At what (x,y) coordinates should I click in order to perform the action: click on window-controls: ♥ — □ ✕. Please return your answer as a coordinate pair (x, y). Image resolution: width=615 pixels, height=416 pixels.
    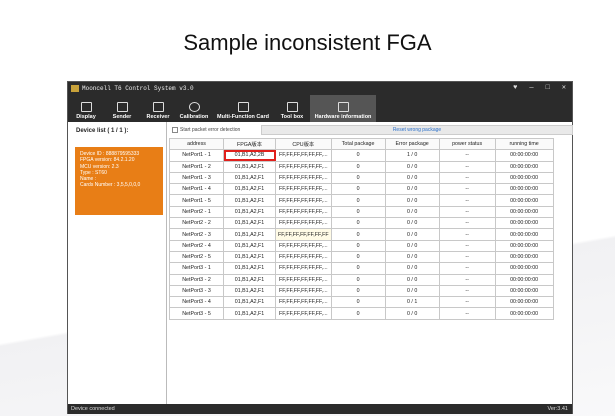
    Looking at the image, I should click on (539, 88).